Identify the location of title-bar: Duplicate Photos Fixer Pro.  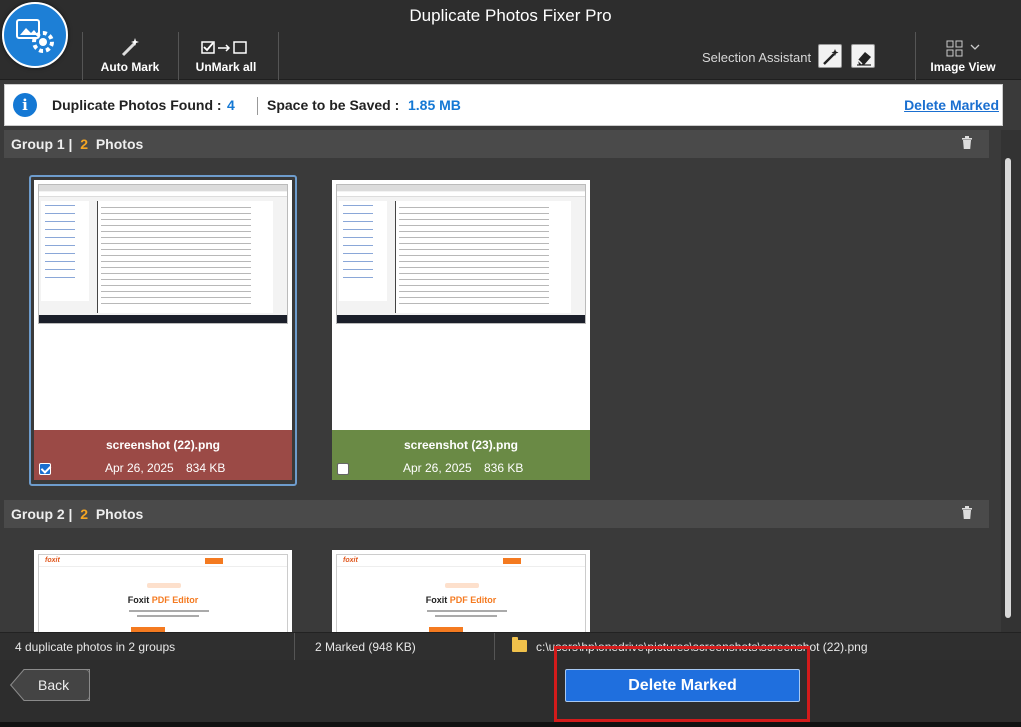
(510, 16).